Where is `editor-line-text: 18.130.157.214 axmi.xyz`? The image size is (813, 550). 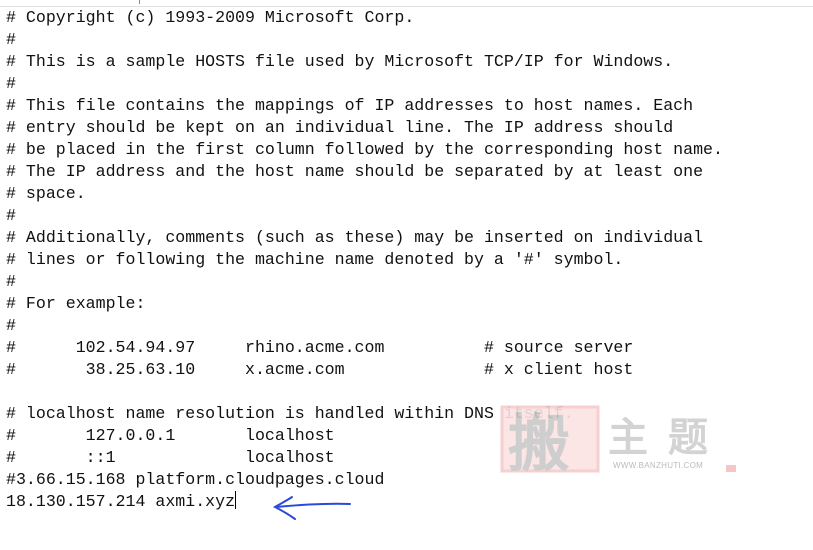
editor-line-text: 18.130.157.214 axmi.xyz is located at coordinates (121, 501).